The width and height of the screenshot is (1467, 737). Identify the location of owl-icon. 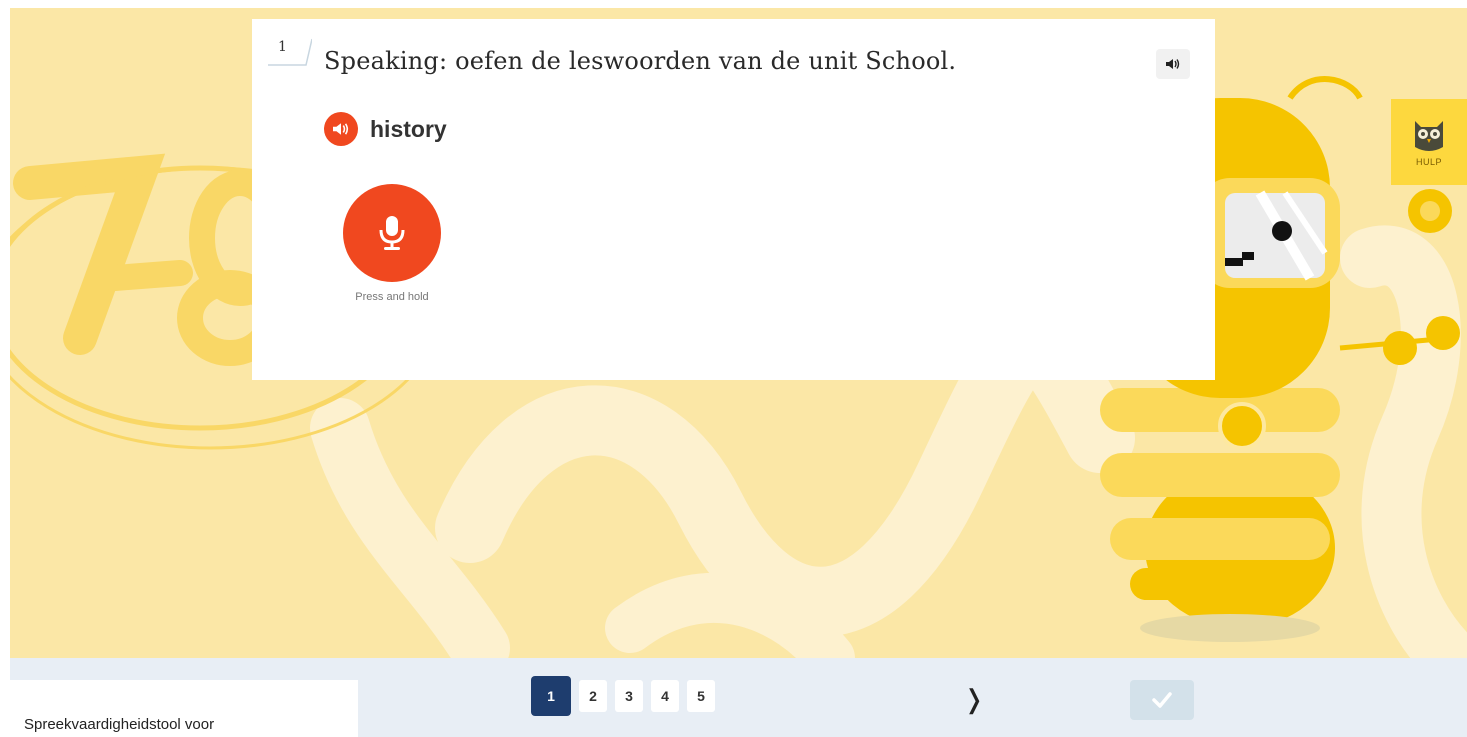
(1429, 136).